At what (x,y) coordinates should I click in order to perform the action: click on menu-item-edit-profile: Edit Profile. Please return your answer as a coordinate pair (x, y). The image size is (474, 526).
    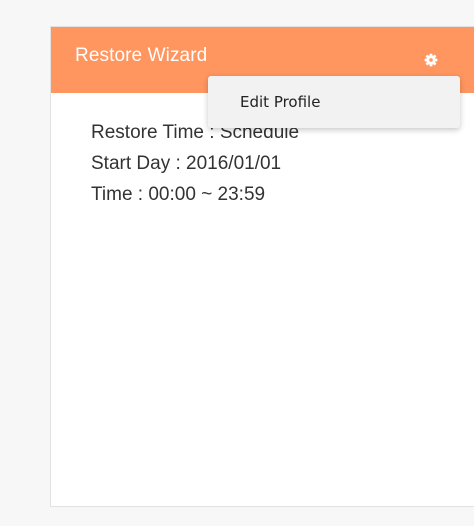
    Looking at the image, I should click on (334, 102).